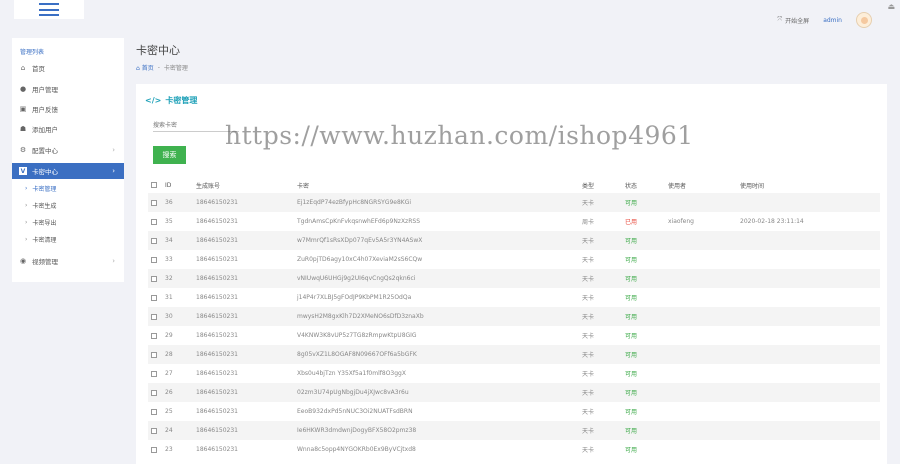 The height and width of the screenshot is (464, 900). Describe the element at coordinates (450, 19) in the screenshot. I see `top-bar: ⤧ 开始全屏 admin ⏏` at that location.